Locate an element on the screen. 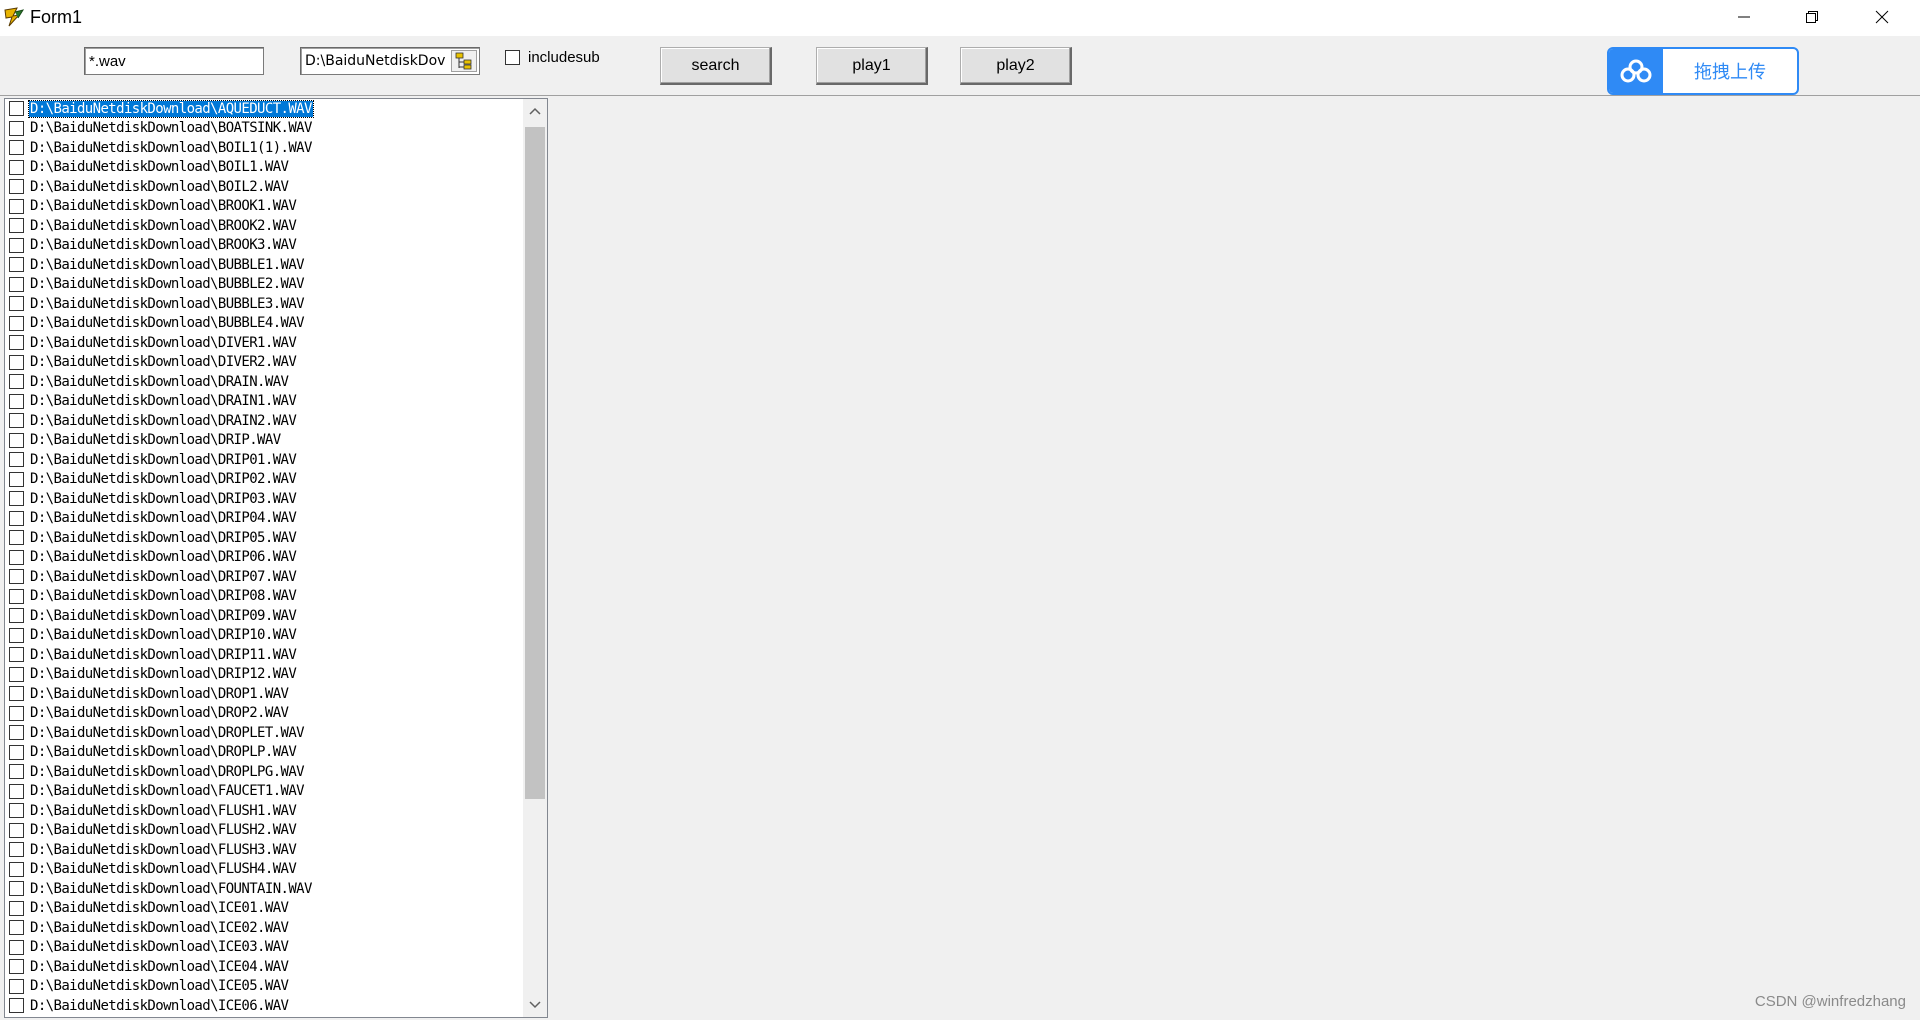 This screenshot has height=1020, width=1920. list-item: D:\BaiduNetdiskDownload\DRAIN2.WAV is located at coordinates (263, 421).